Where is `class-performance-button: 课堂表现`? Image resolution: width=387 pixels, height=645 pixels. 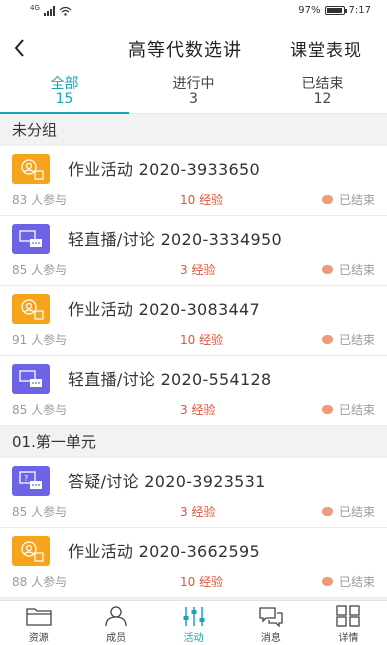 class-performance-button: 课堂表现 is located at coordinates (326, 48).